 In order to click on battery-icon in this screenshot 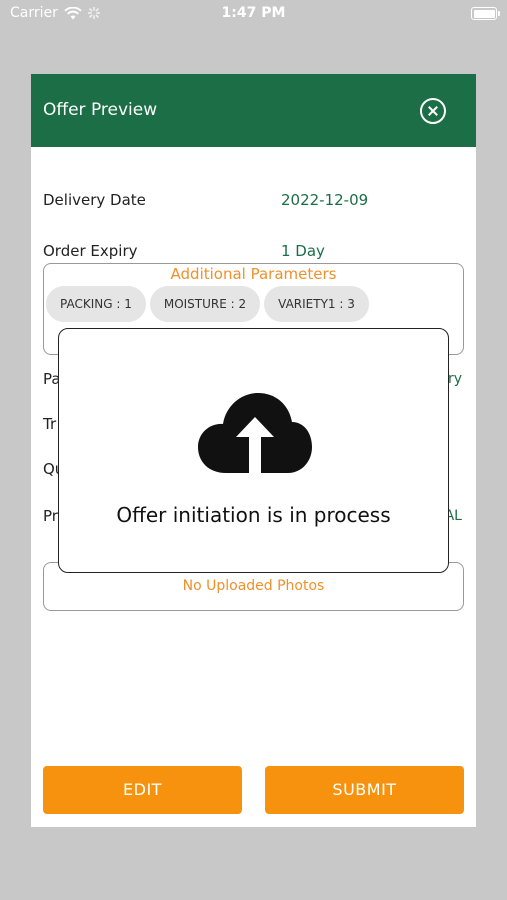, I will do `click(485, 13)`.